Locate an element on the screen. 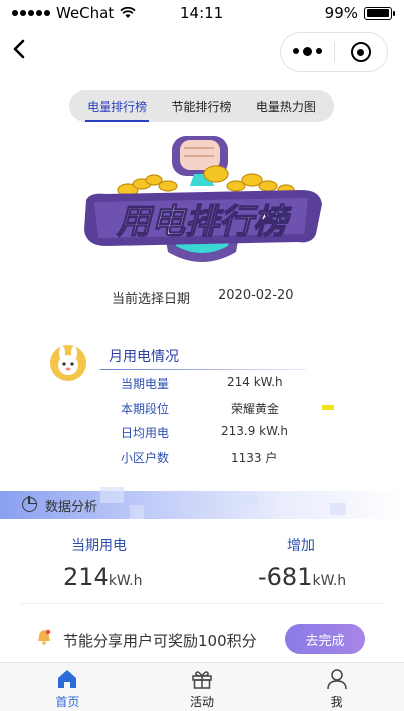 Image resolution: width=404 pixels, height=711 pixels. status-bar: WeChat 14:11 99% is located at coordinates (202, 13).